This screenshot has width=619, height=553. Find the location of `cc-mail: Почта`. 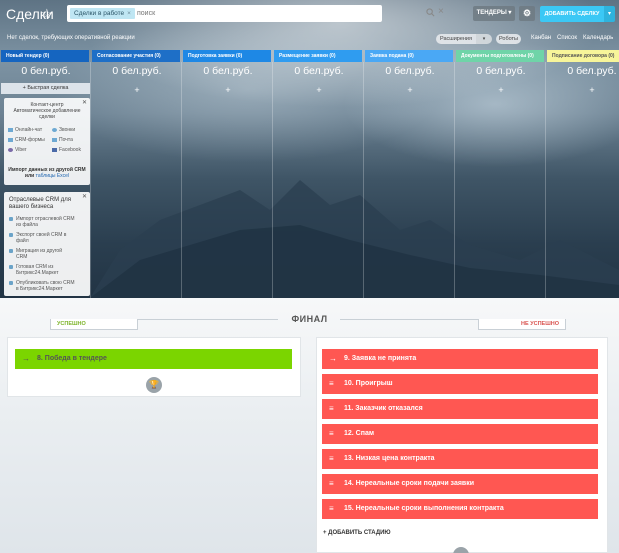

cc-mail: Почта is located at coordinates (62, 140).